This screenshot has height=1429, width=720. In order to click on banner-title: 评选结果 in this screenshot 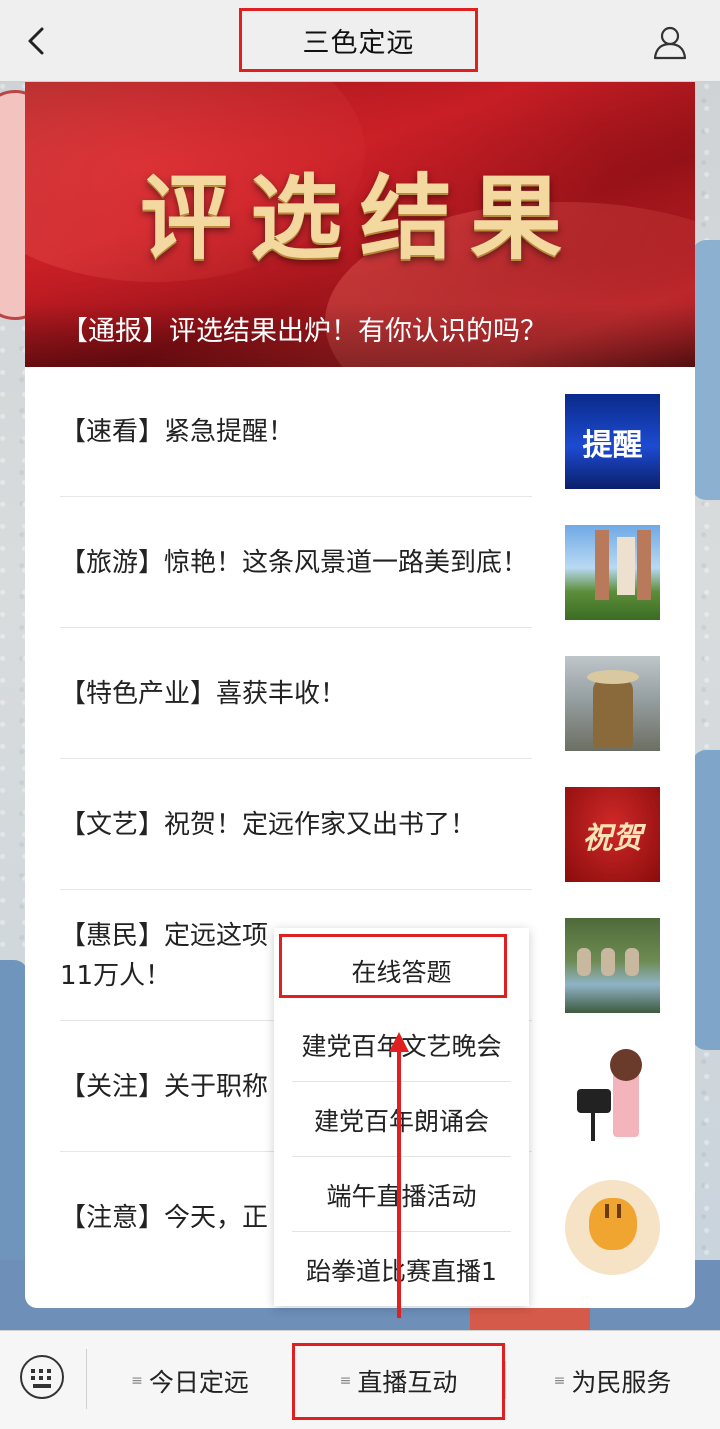, I will do `click(359, 218)`.